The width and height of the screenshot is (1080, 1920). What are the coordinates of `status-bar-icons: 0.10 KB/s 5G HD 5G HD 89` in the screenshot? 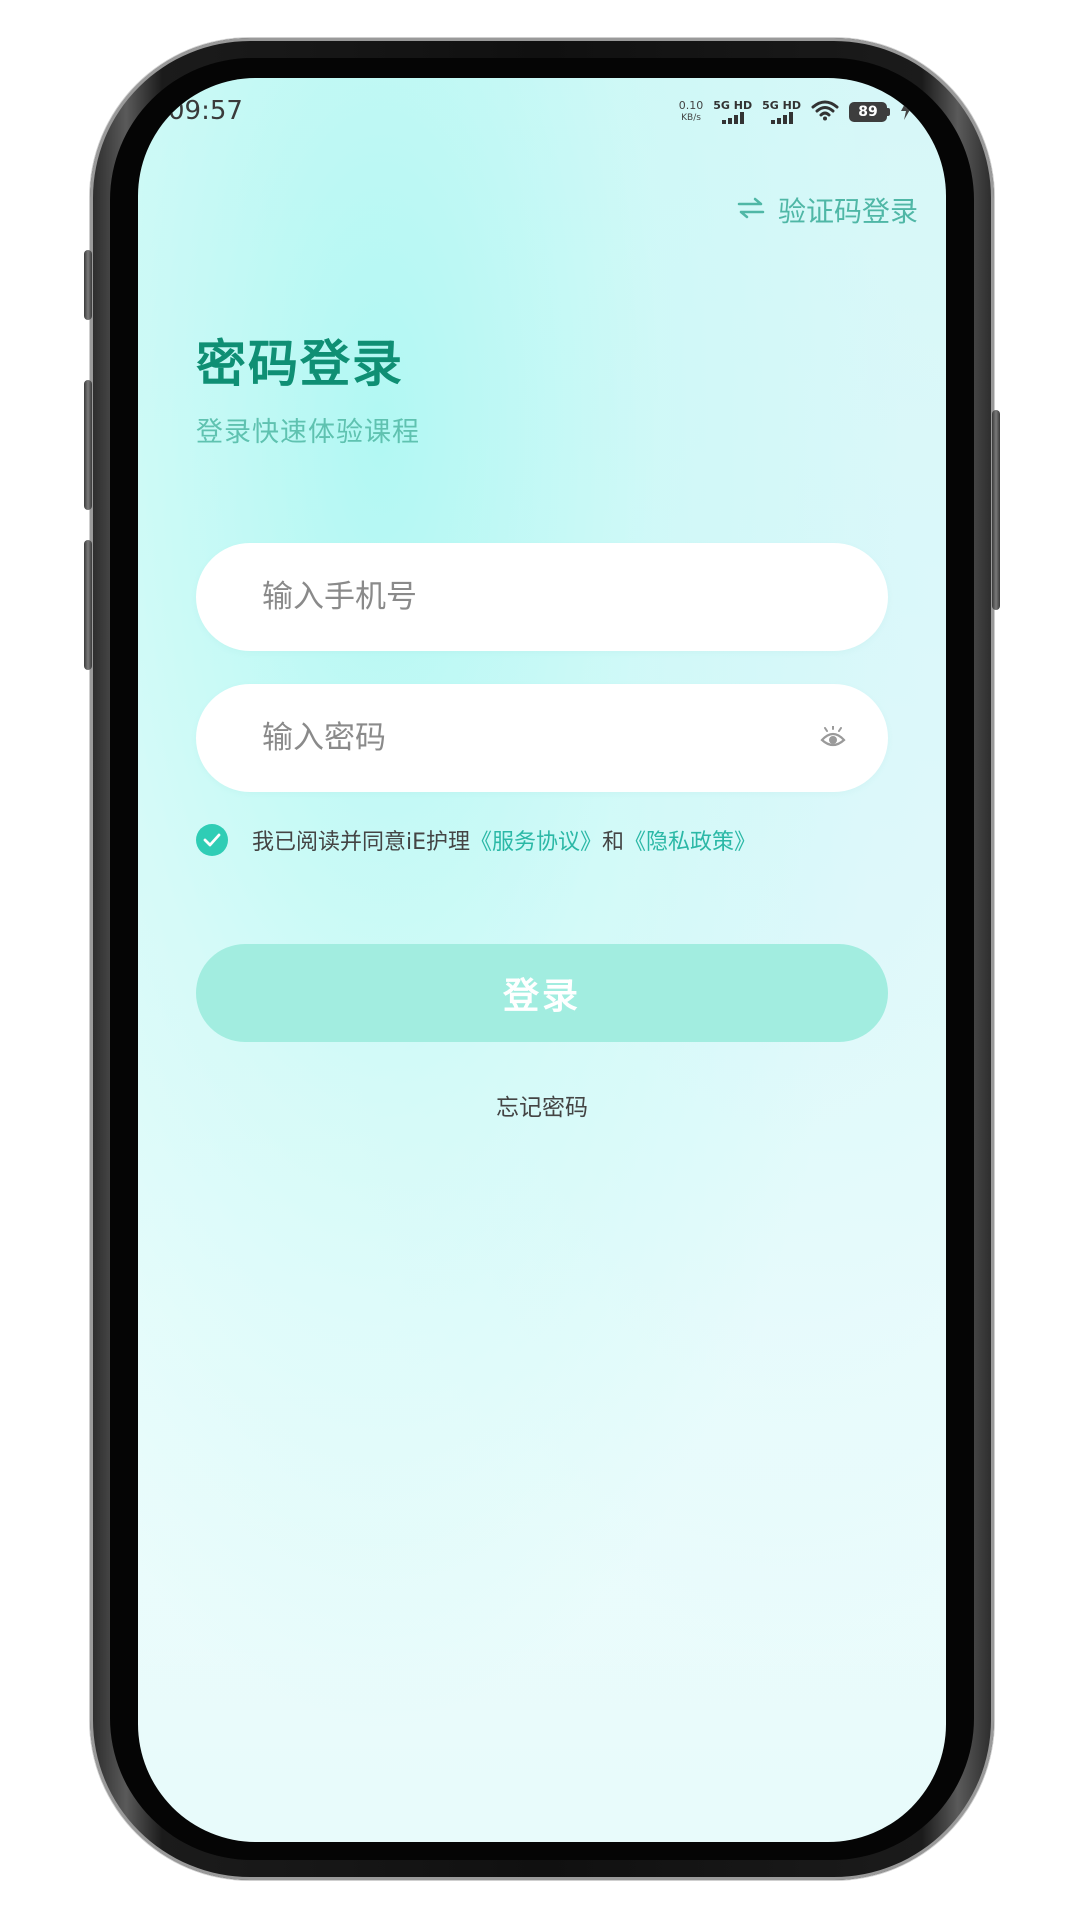 It's located at (795, 112).